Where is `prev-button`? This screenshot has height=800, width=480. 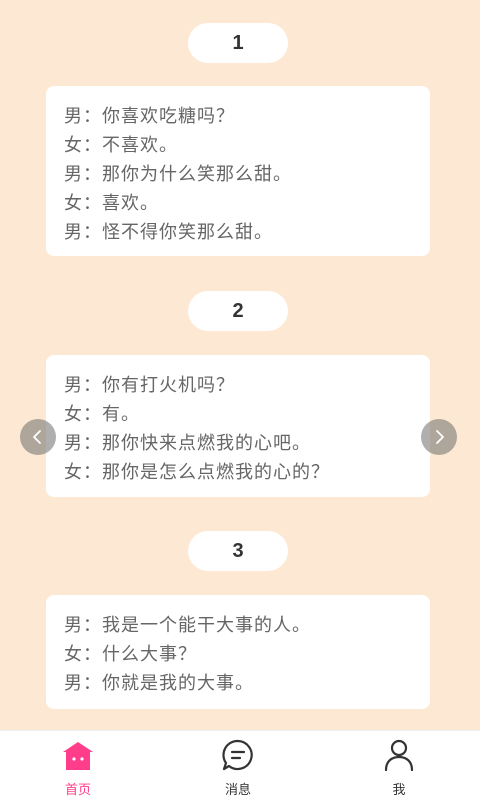
prev-button is located at coordinates (38, 437).